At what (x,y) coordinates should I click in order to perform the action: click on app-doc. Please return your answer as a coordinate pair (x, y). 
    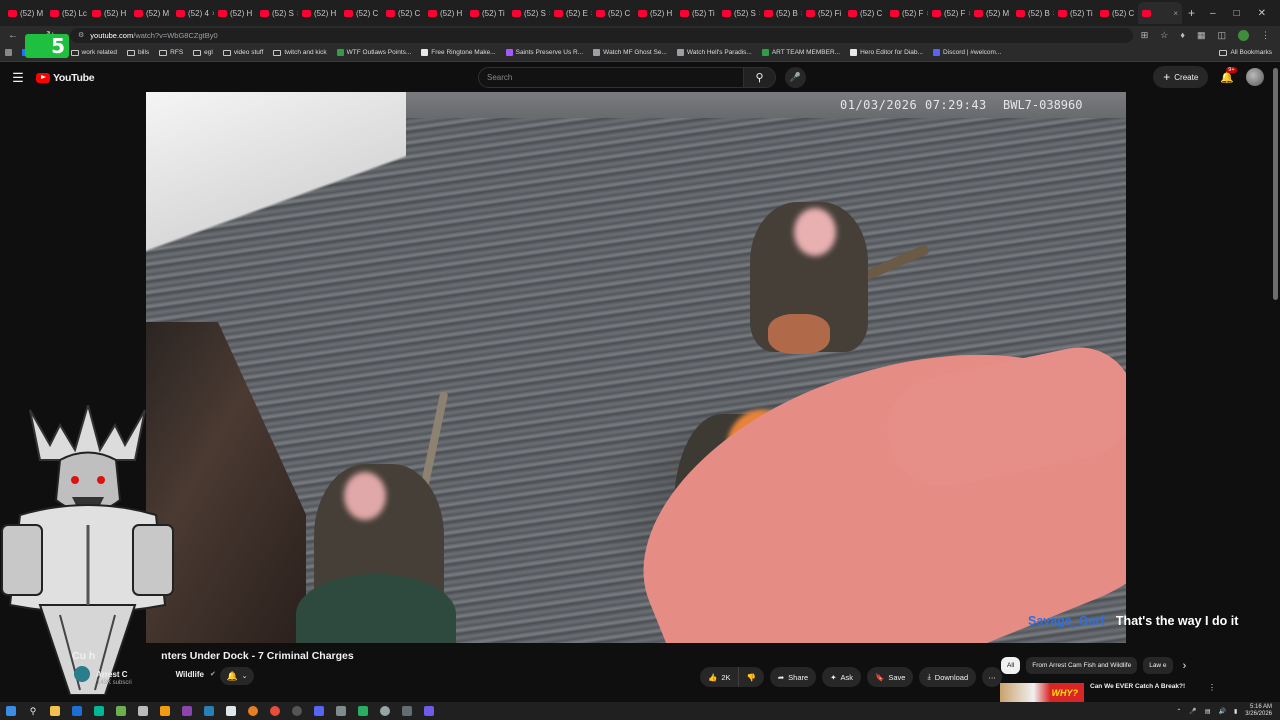
    Looking at the image, I should click on (231, 711).